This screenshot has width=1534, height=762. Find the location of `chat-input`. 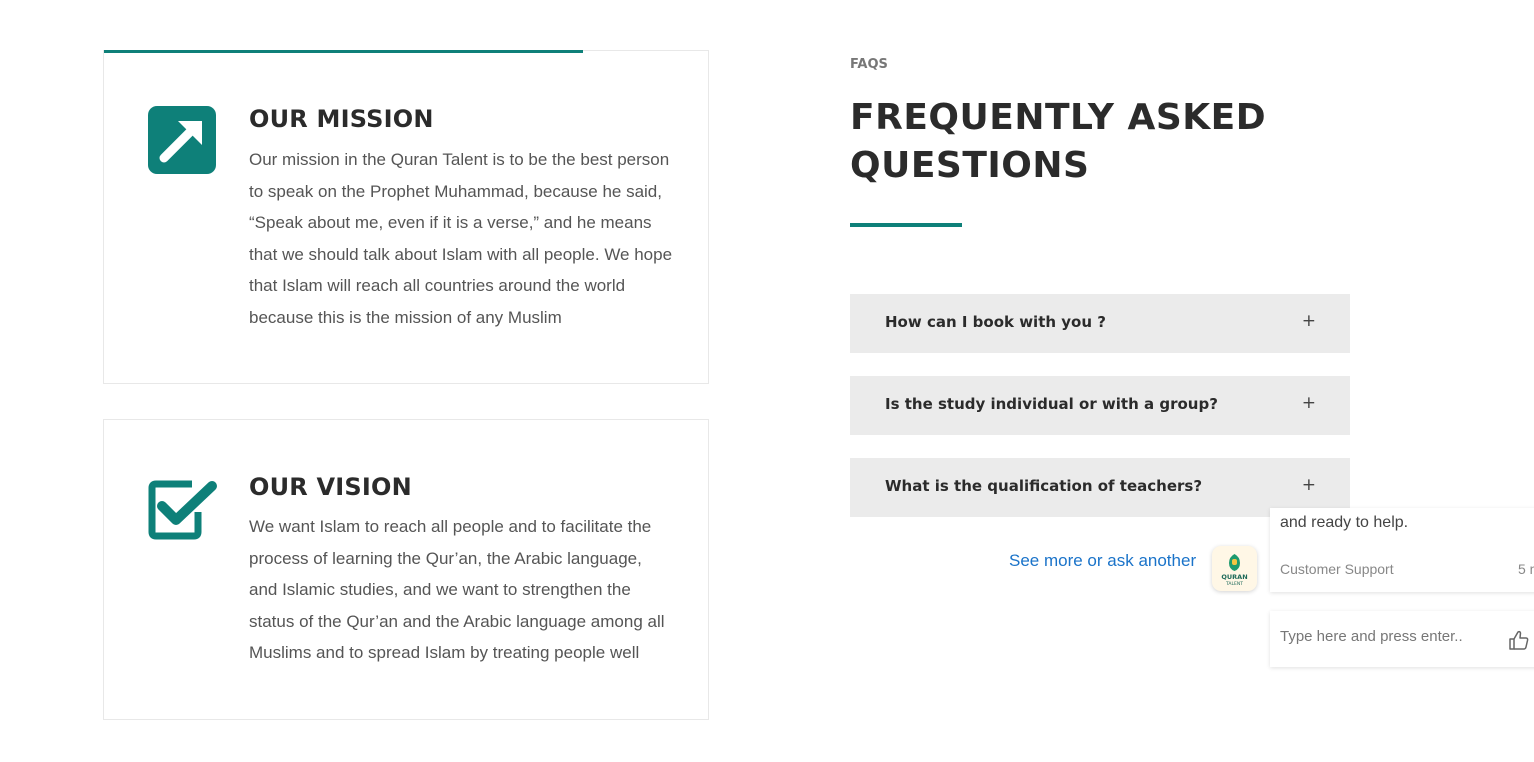

chat-input is located at coordinates (1390, 636).